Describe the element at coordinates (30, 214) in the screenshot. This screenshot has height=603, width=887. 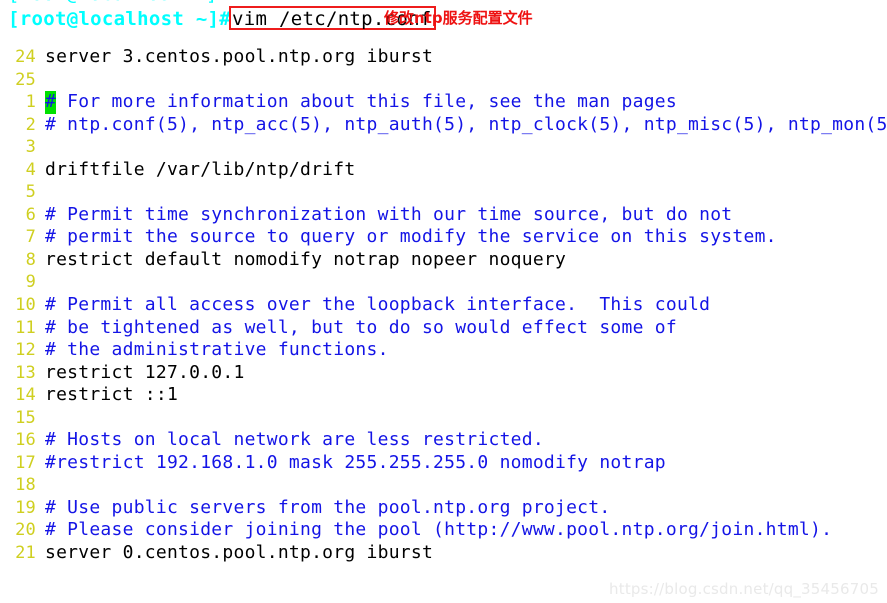
I see `line-number: 6` at that location.